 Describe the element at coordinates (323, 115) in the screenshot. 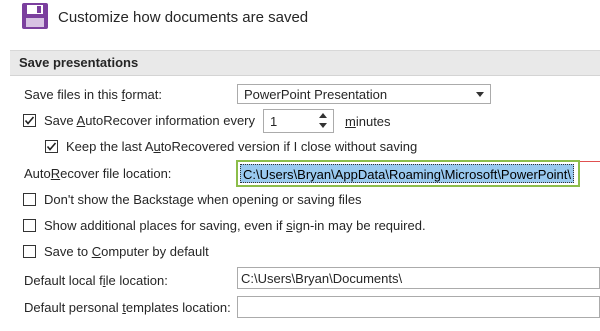

I see `spin-up-icon` at that location.